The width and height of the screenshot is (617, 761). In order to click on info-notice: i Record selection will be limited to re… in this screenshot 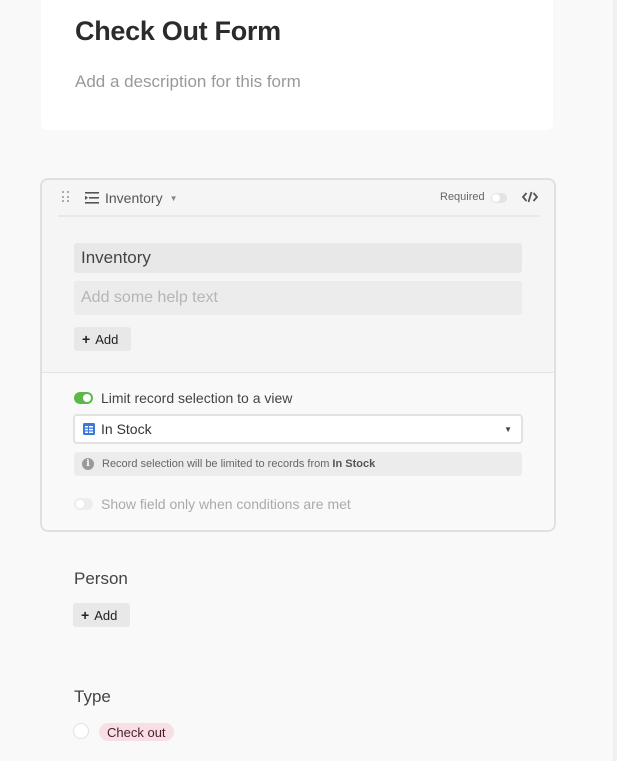, I will do `click(298, 464)`.